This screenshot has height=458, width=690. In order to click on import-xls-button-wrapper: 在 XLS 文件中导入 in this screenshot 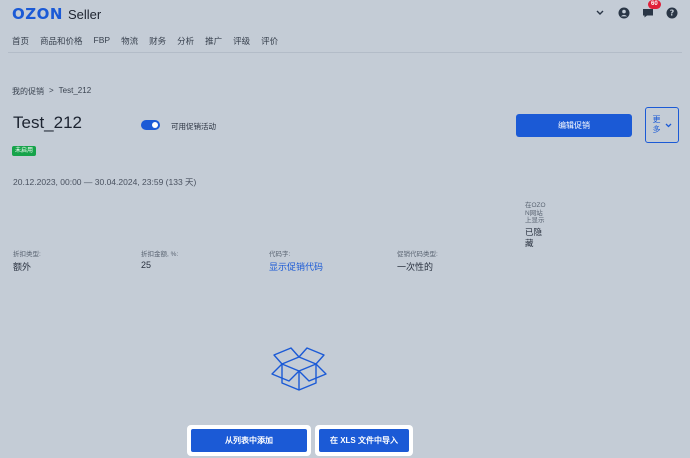, I will do `click(364, 440)`.